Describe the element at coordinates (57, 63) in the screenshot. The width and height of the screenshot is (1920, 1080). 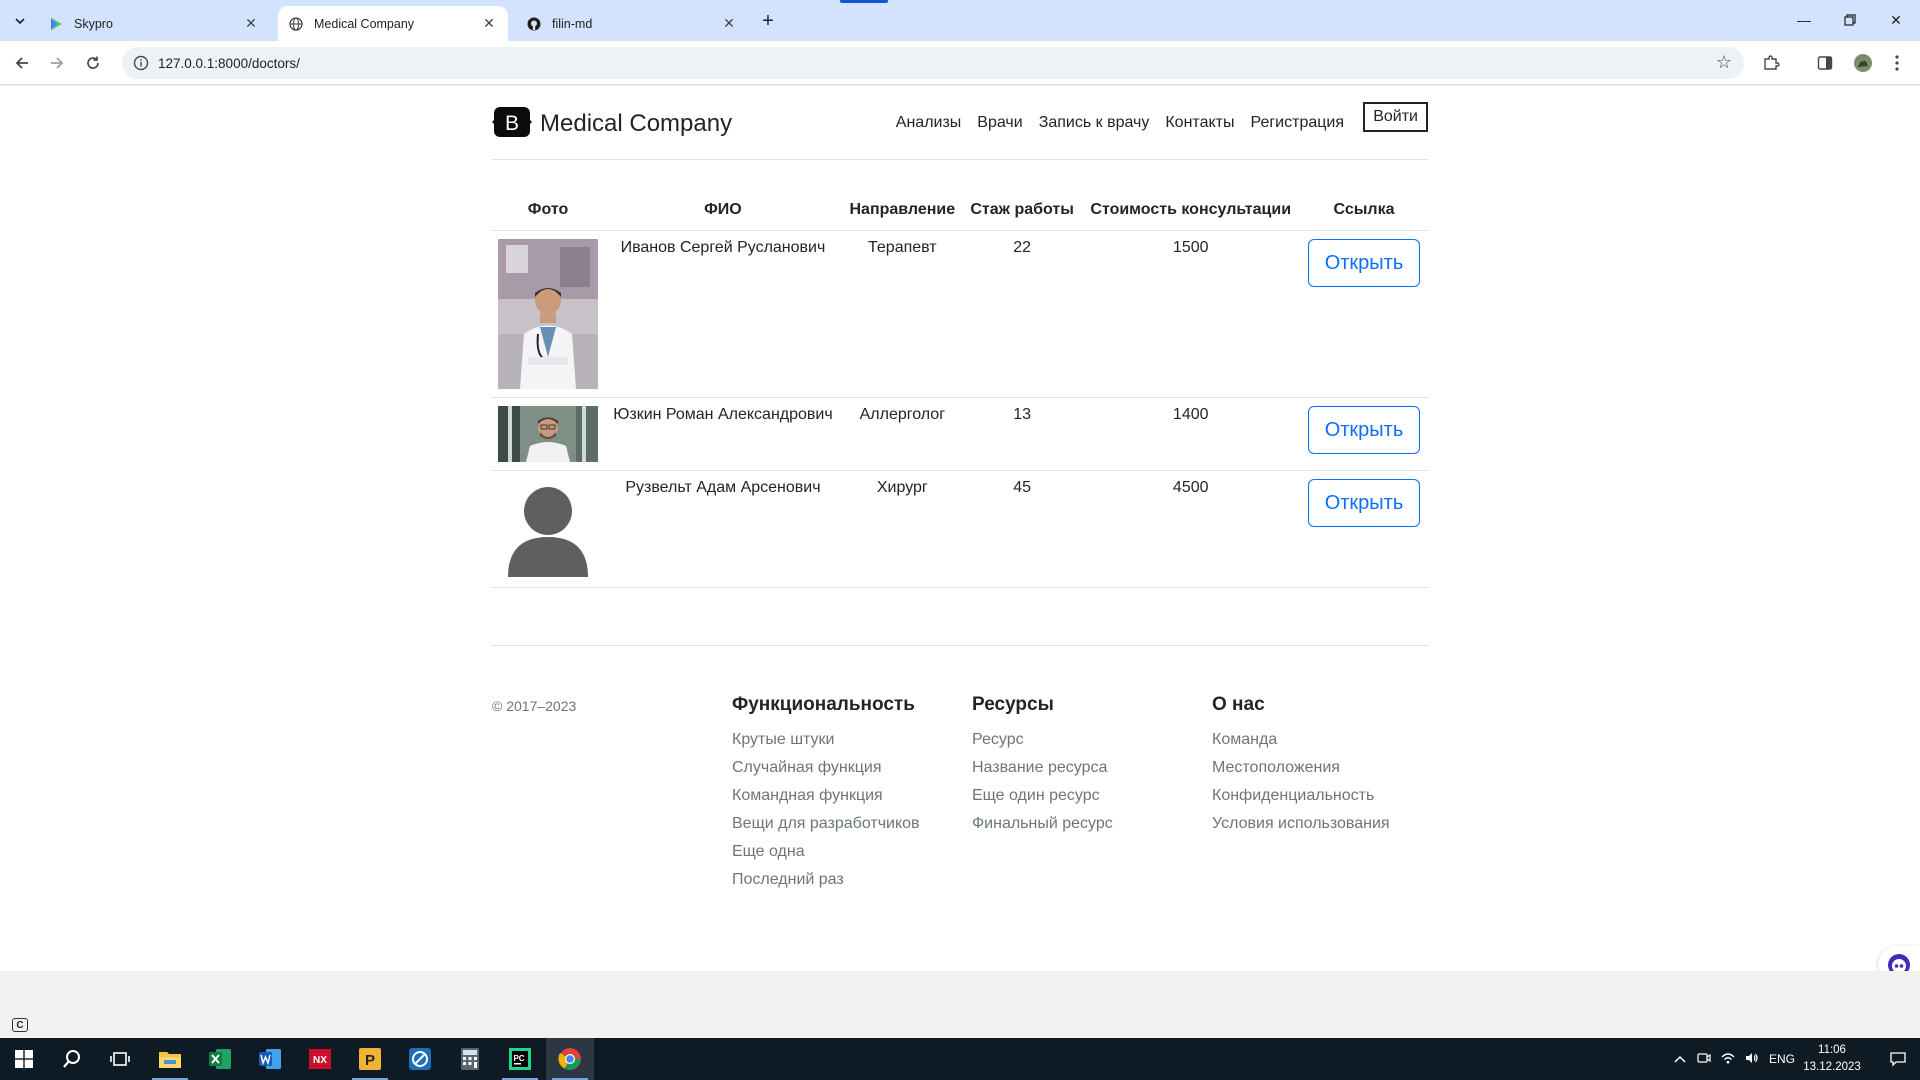
I see `forward-button` at that location.